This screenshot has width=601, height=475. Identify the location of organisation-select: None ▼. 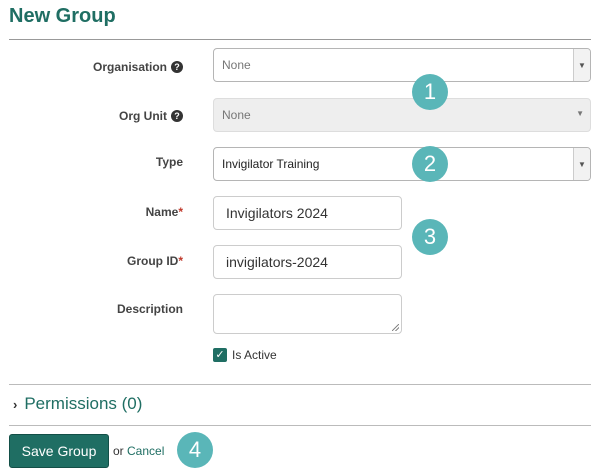
(402, 65).